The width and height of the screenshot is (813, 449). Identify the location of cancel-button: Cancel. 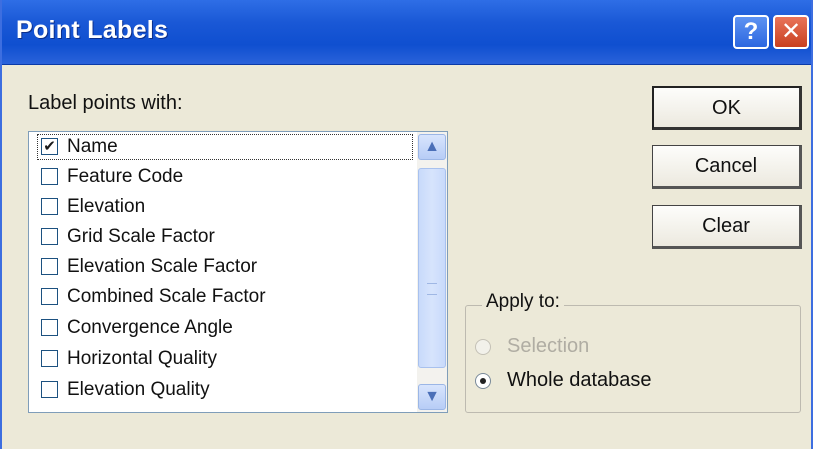
(727, 167).